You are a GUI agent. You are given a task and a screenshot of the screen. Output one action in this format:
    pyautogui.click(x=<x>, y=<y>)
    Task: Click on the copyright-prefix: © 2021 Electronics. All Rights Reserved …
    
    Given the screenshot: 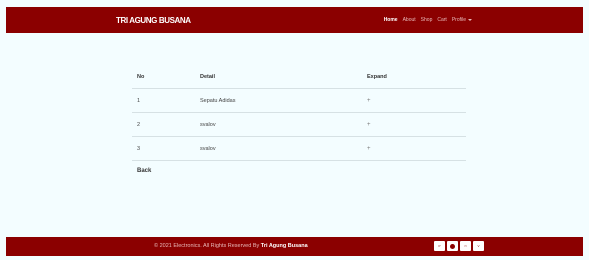 What is the action you would take?
    pyautogui.click(x=207, y=246)
    